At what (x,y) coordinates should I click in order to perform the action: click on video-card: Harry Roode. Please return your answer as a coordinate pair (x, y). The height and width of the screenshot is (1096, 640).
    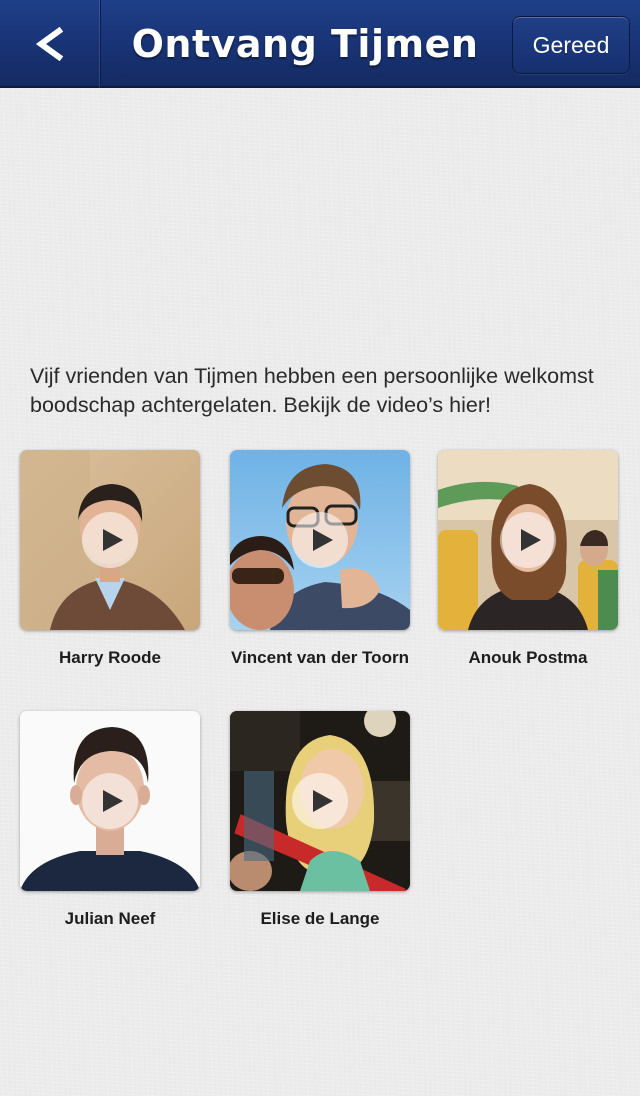
    Looking at the image, I should click on (112, 558).